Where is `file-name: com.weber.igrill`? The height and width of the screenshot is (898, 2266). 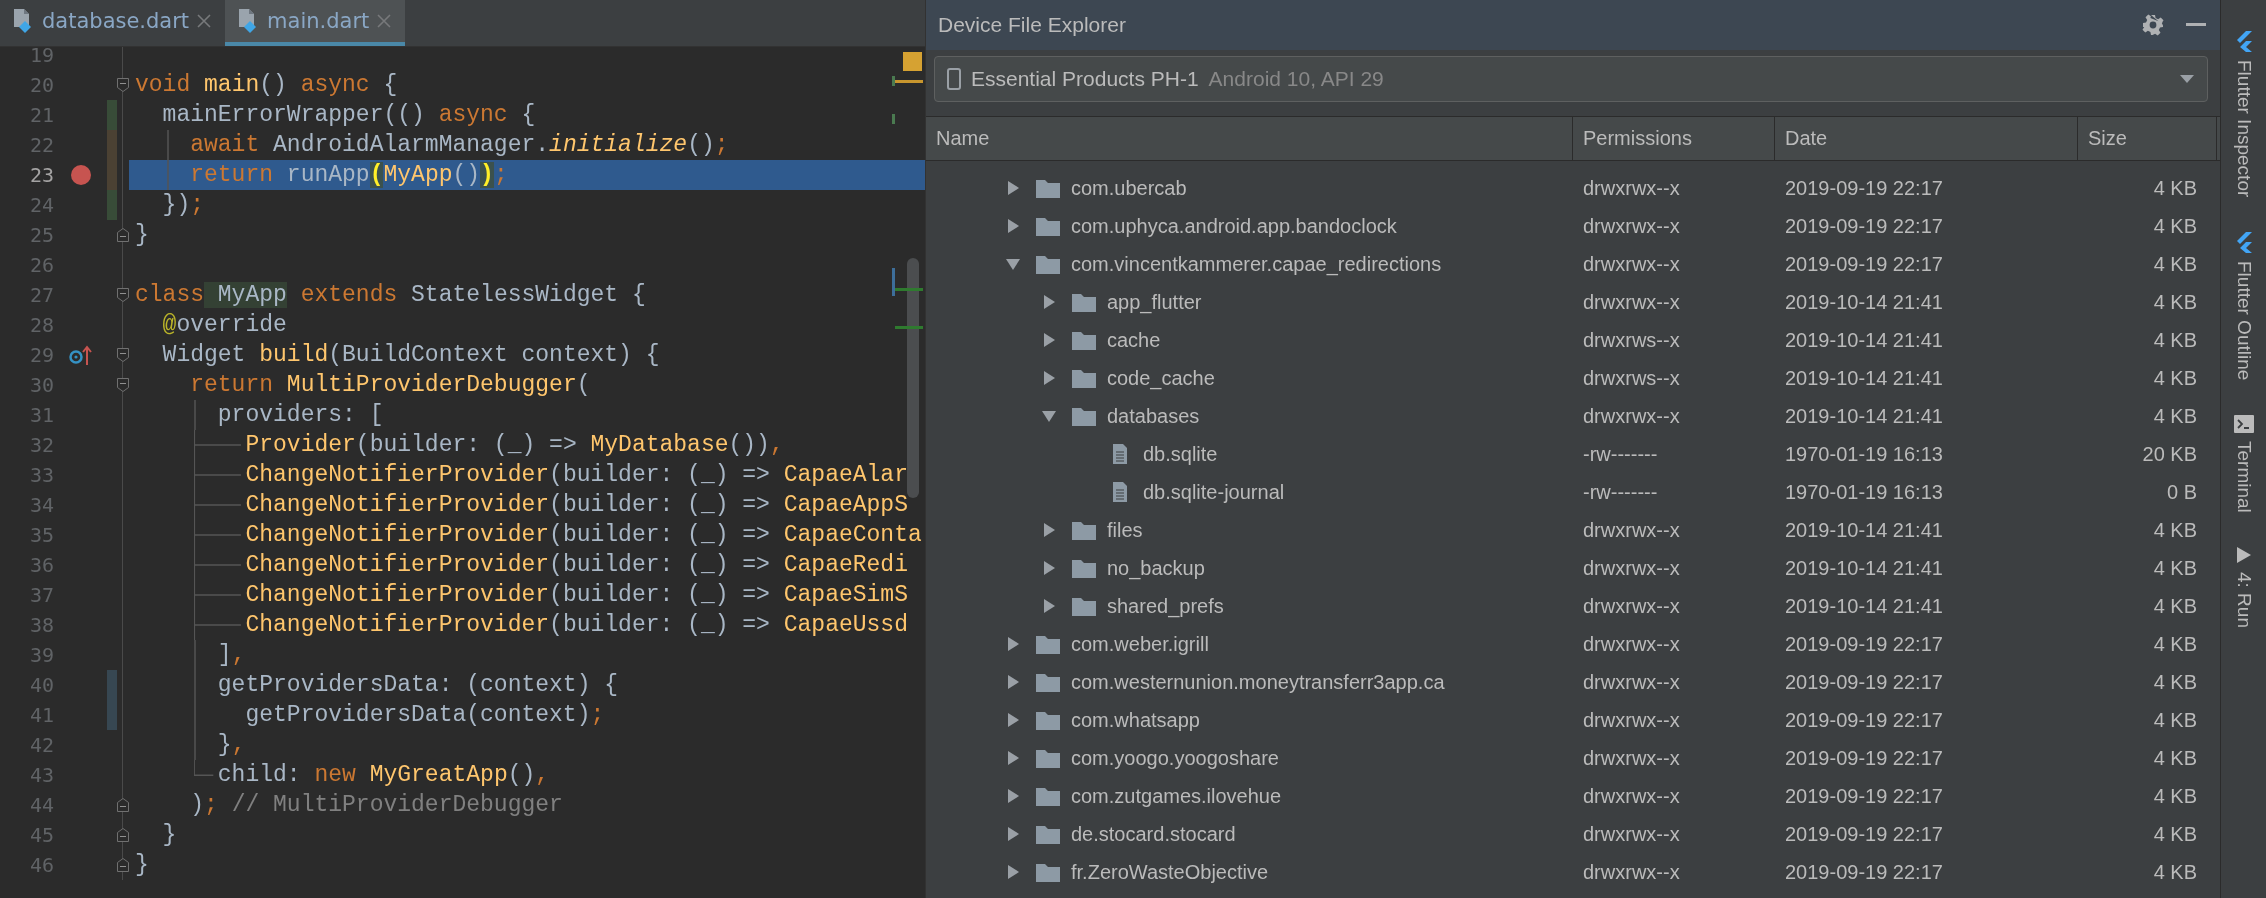 file-name: com.weber.igrill is located at coordinates (1140, 644).